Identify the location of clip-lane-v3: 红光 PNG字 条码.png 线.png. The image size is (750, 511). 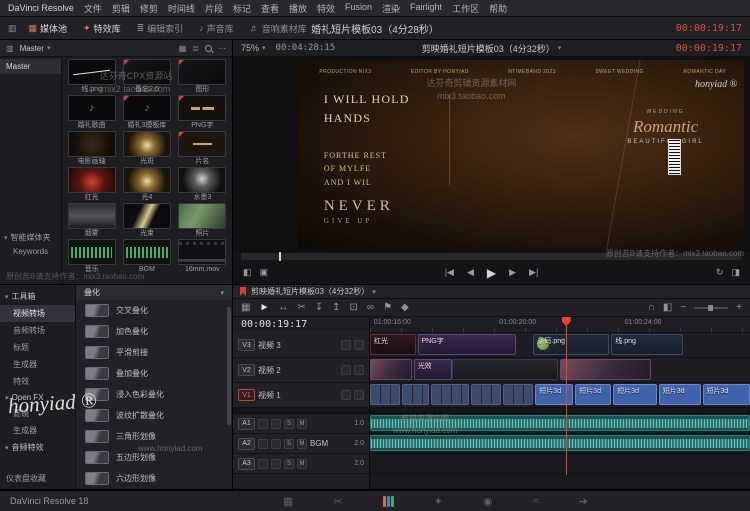
(560, 345).